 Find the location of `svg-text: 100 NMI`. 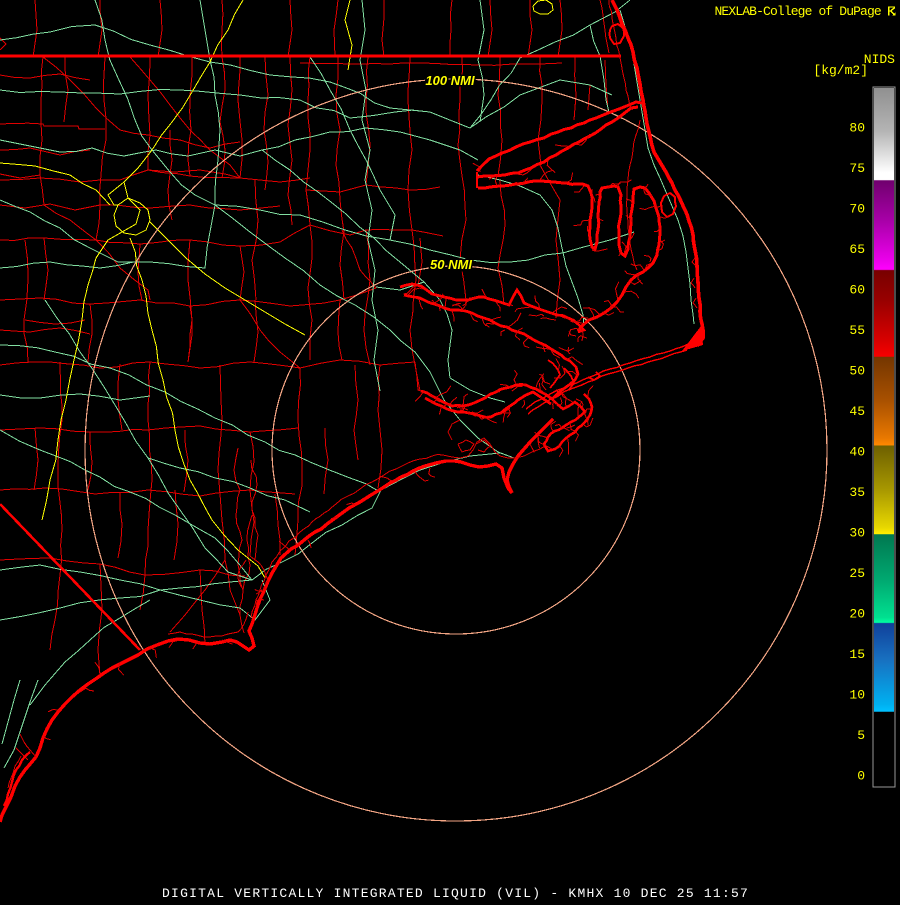

svg-text: 100 NMI is located at coordinates (450, 80).